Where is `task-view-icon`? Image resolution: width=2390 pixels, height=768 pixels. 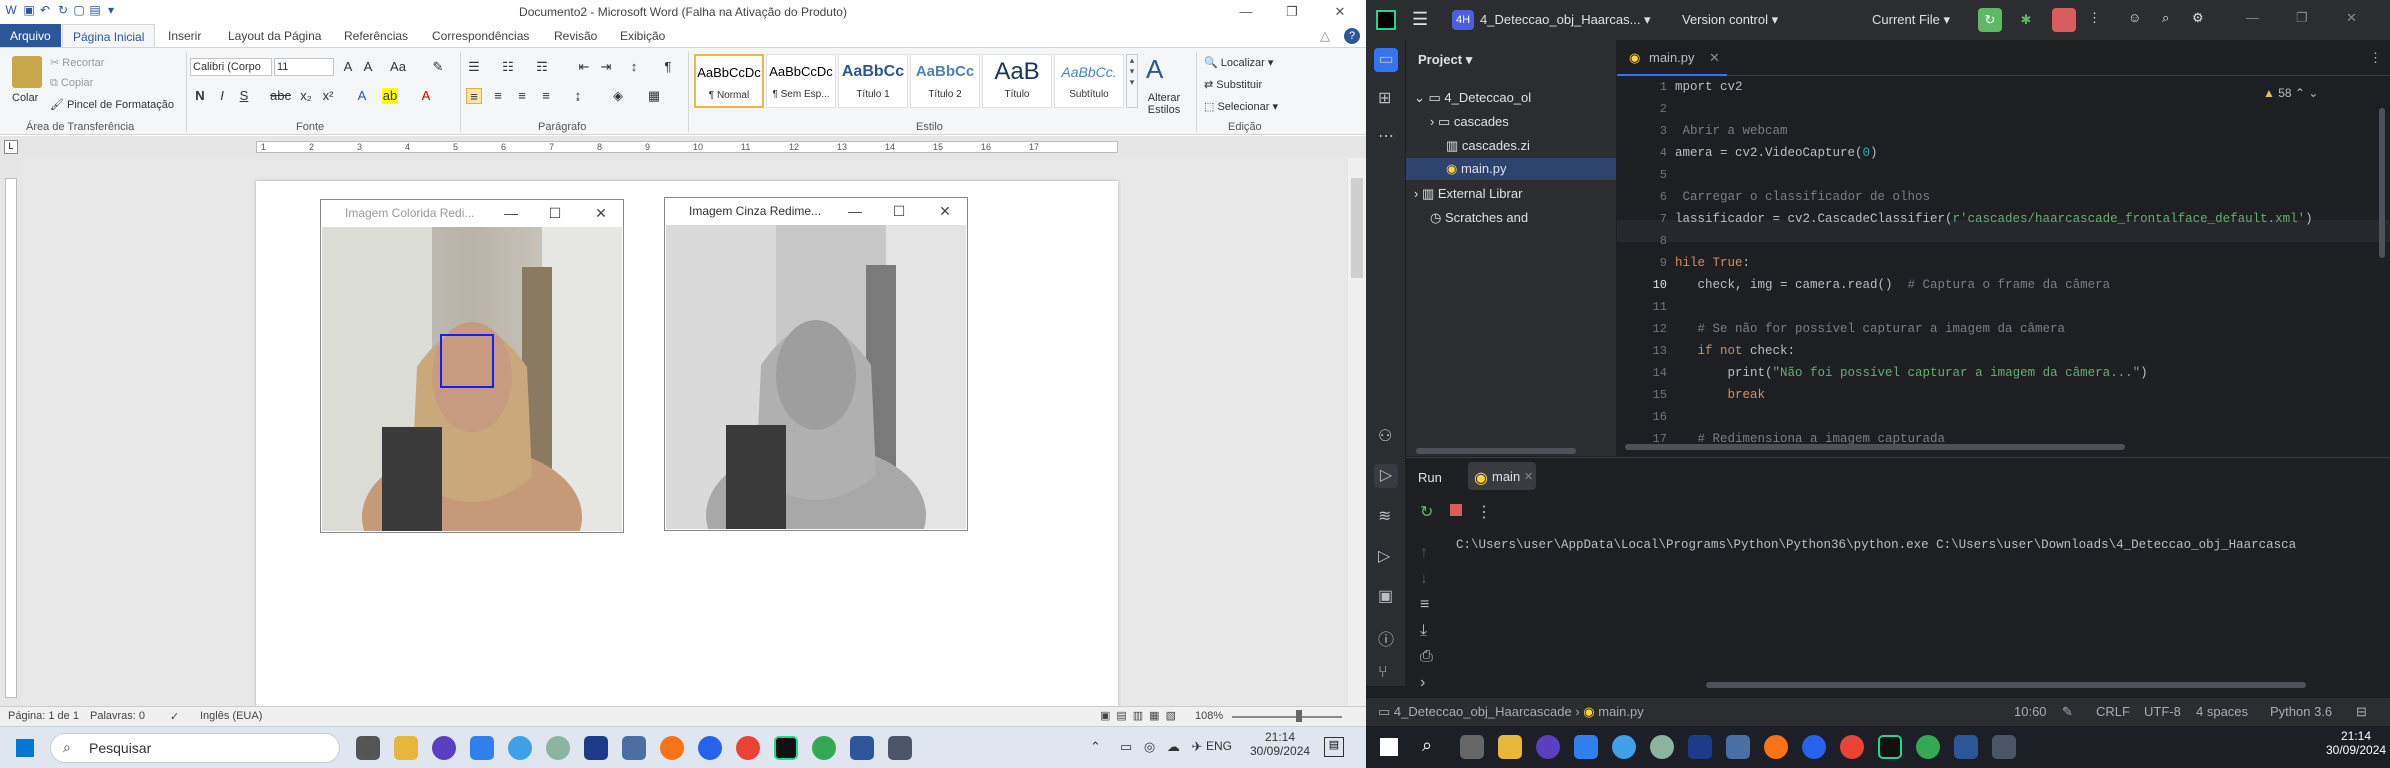
task-view-icon is located at coordinates (1472, 747).